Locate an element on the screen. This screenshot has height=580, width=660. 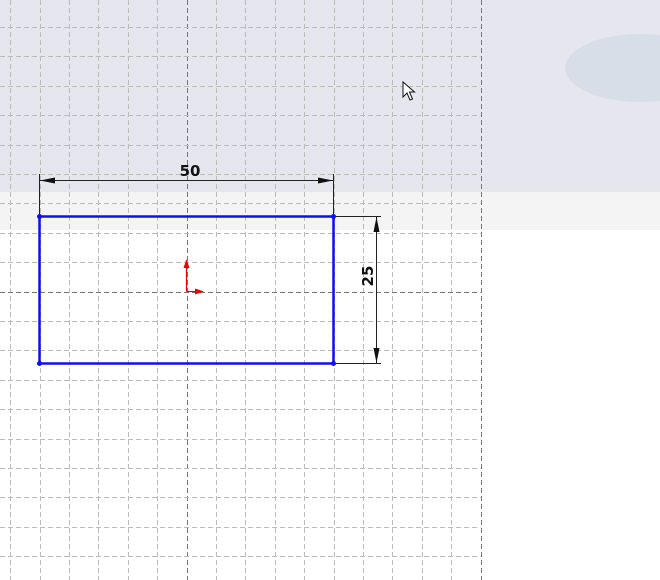
dimension-width-value: 50 is located at coordinates (190, 171).